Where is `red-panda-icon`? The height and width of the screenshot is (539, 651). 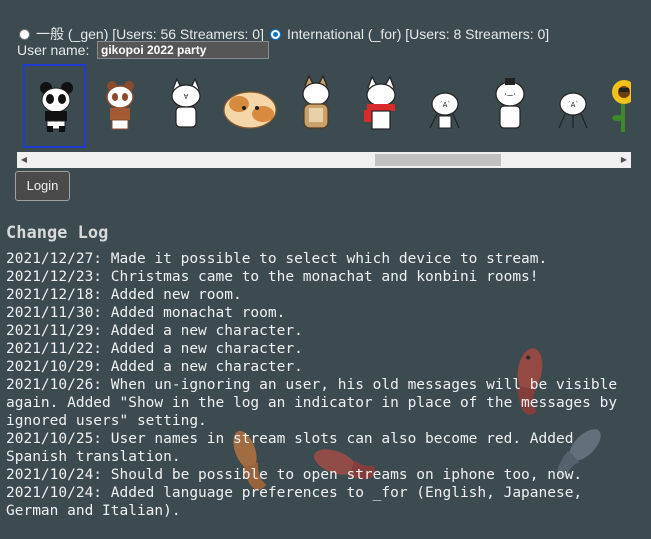
red-panda-icon is located at coordinates (120, 105).